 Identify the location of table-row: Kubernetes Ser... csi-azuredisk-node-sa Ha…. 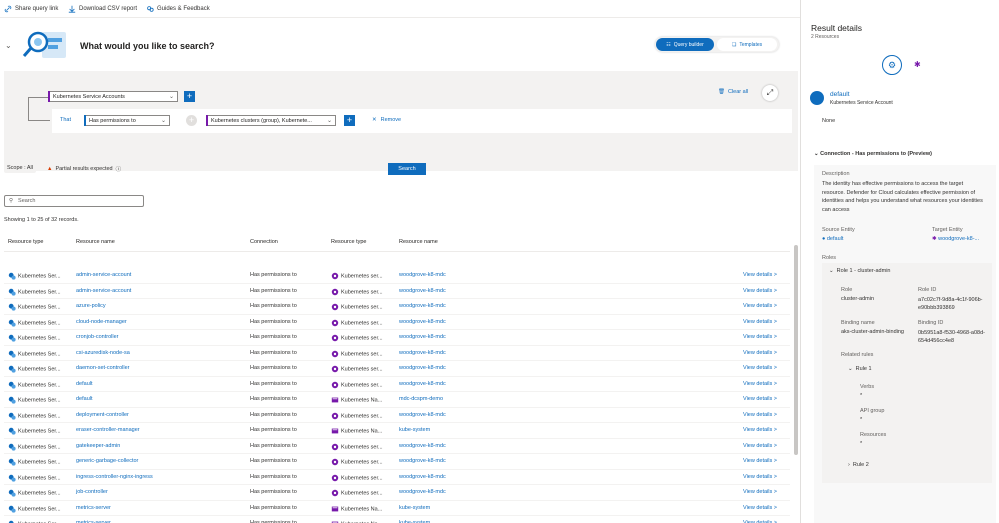
(397, 353).